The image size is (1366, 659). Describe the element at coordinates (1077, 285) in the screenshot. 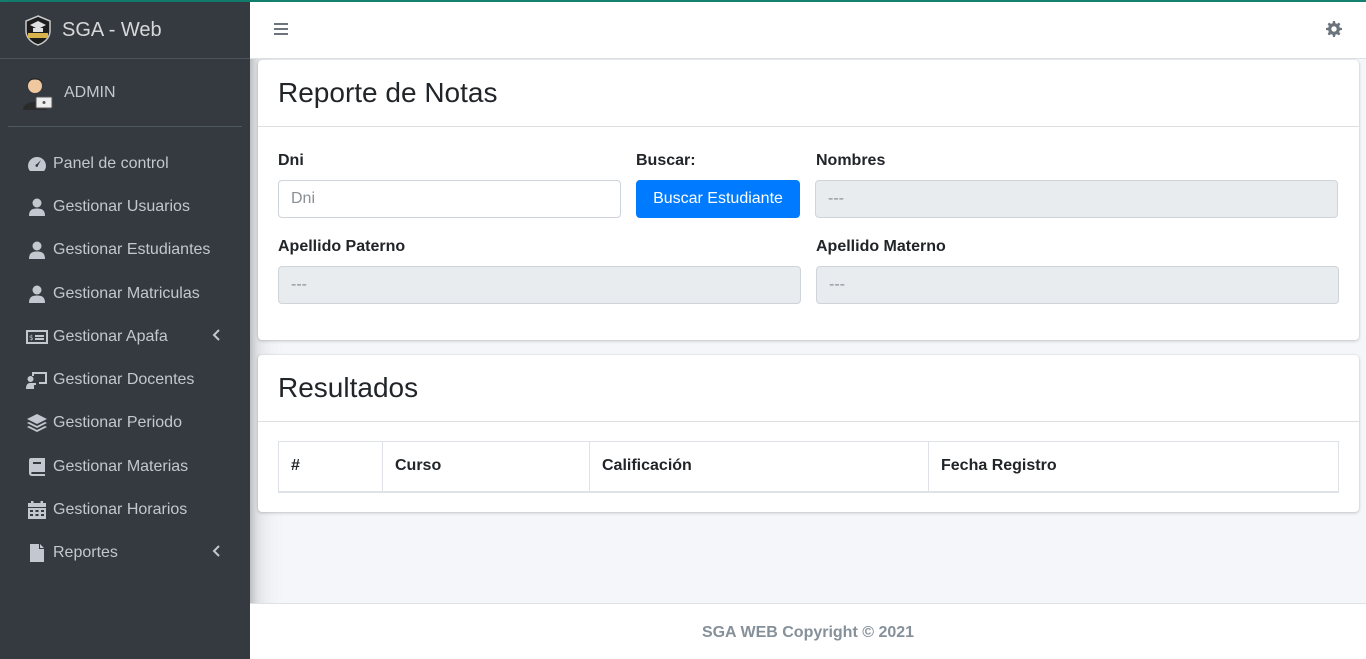

I see `apellido-materno-field` at that location.